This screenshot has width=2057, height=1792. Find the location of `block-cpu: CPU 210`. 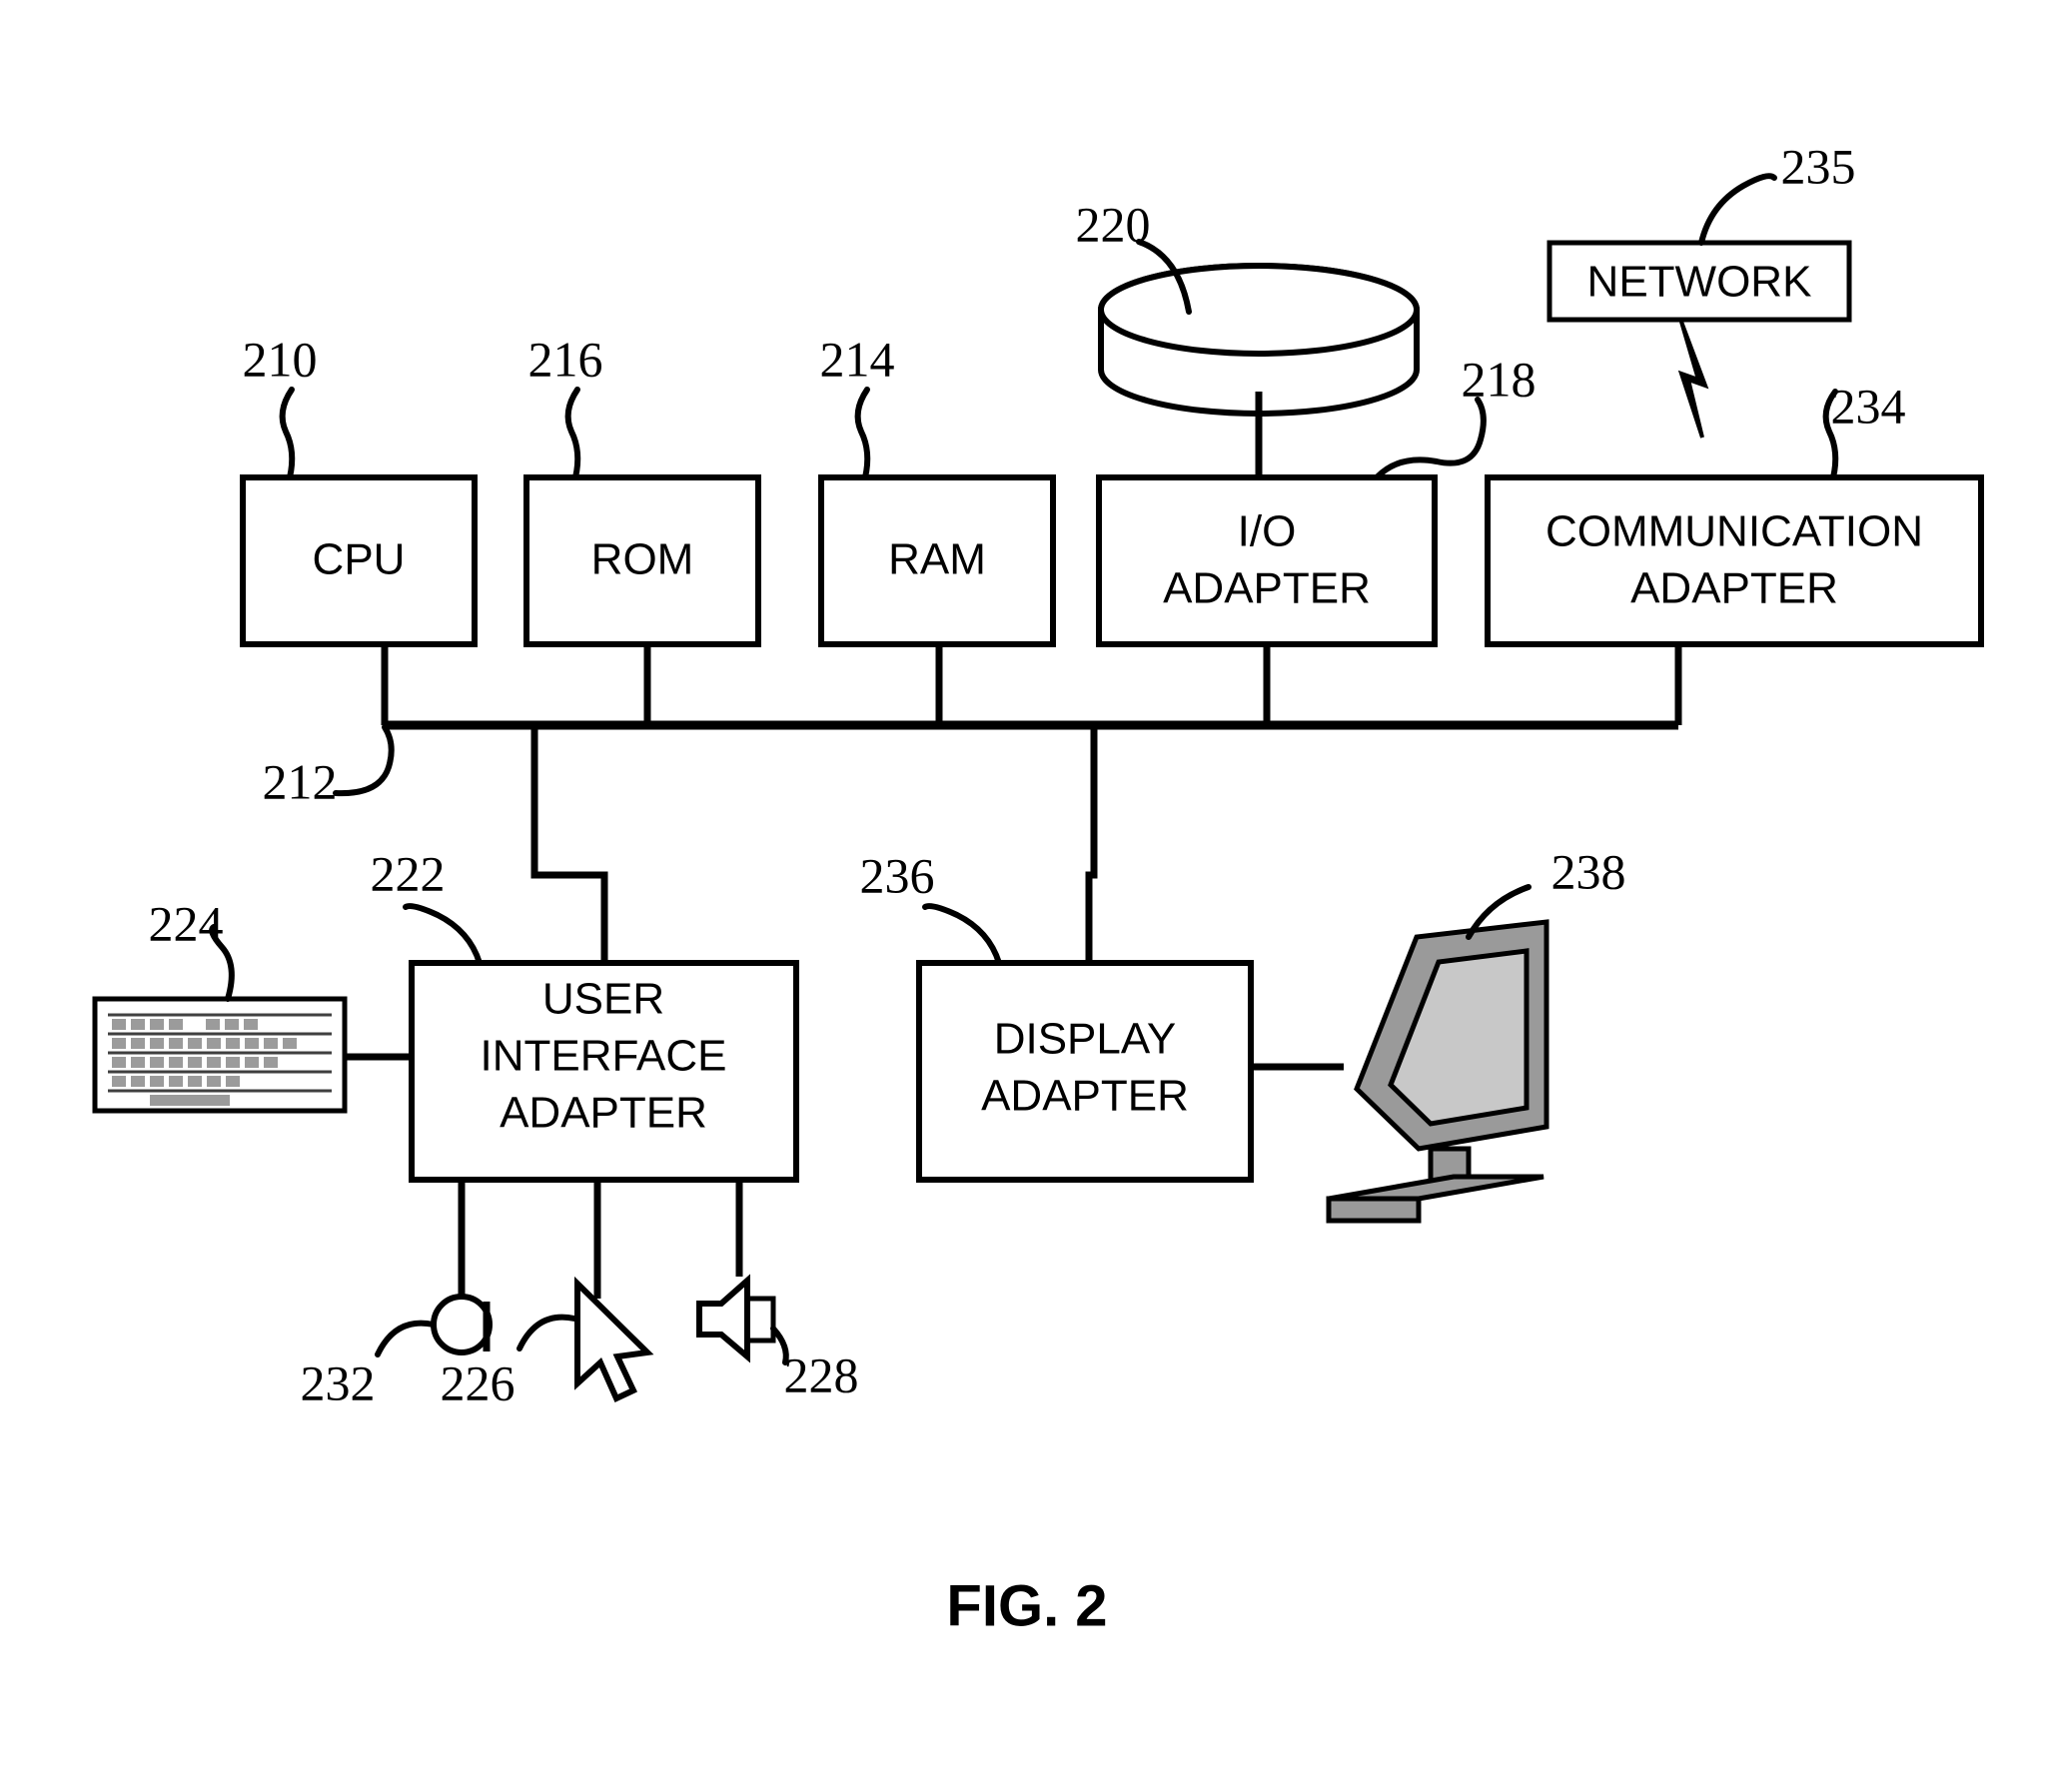

block-cpu: CPU 210 is located at coordinates (359, 489).